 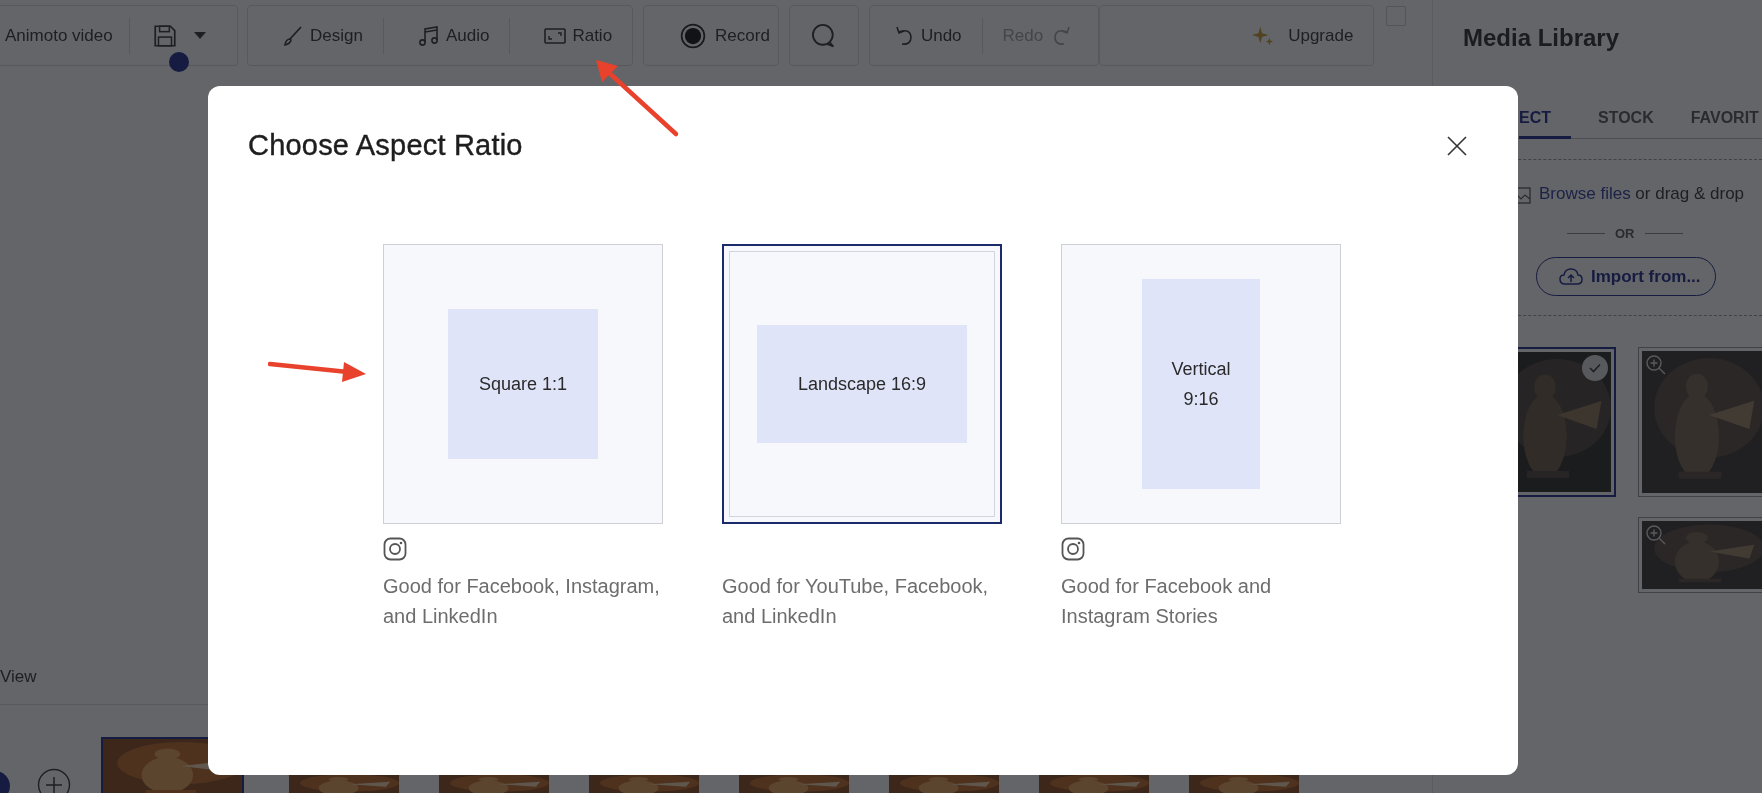 I want to click on project-name: Animoto video, so click(x=59, y=35).